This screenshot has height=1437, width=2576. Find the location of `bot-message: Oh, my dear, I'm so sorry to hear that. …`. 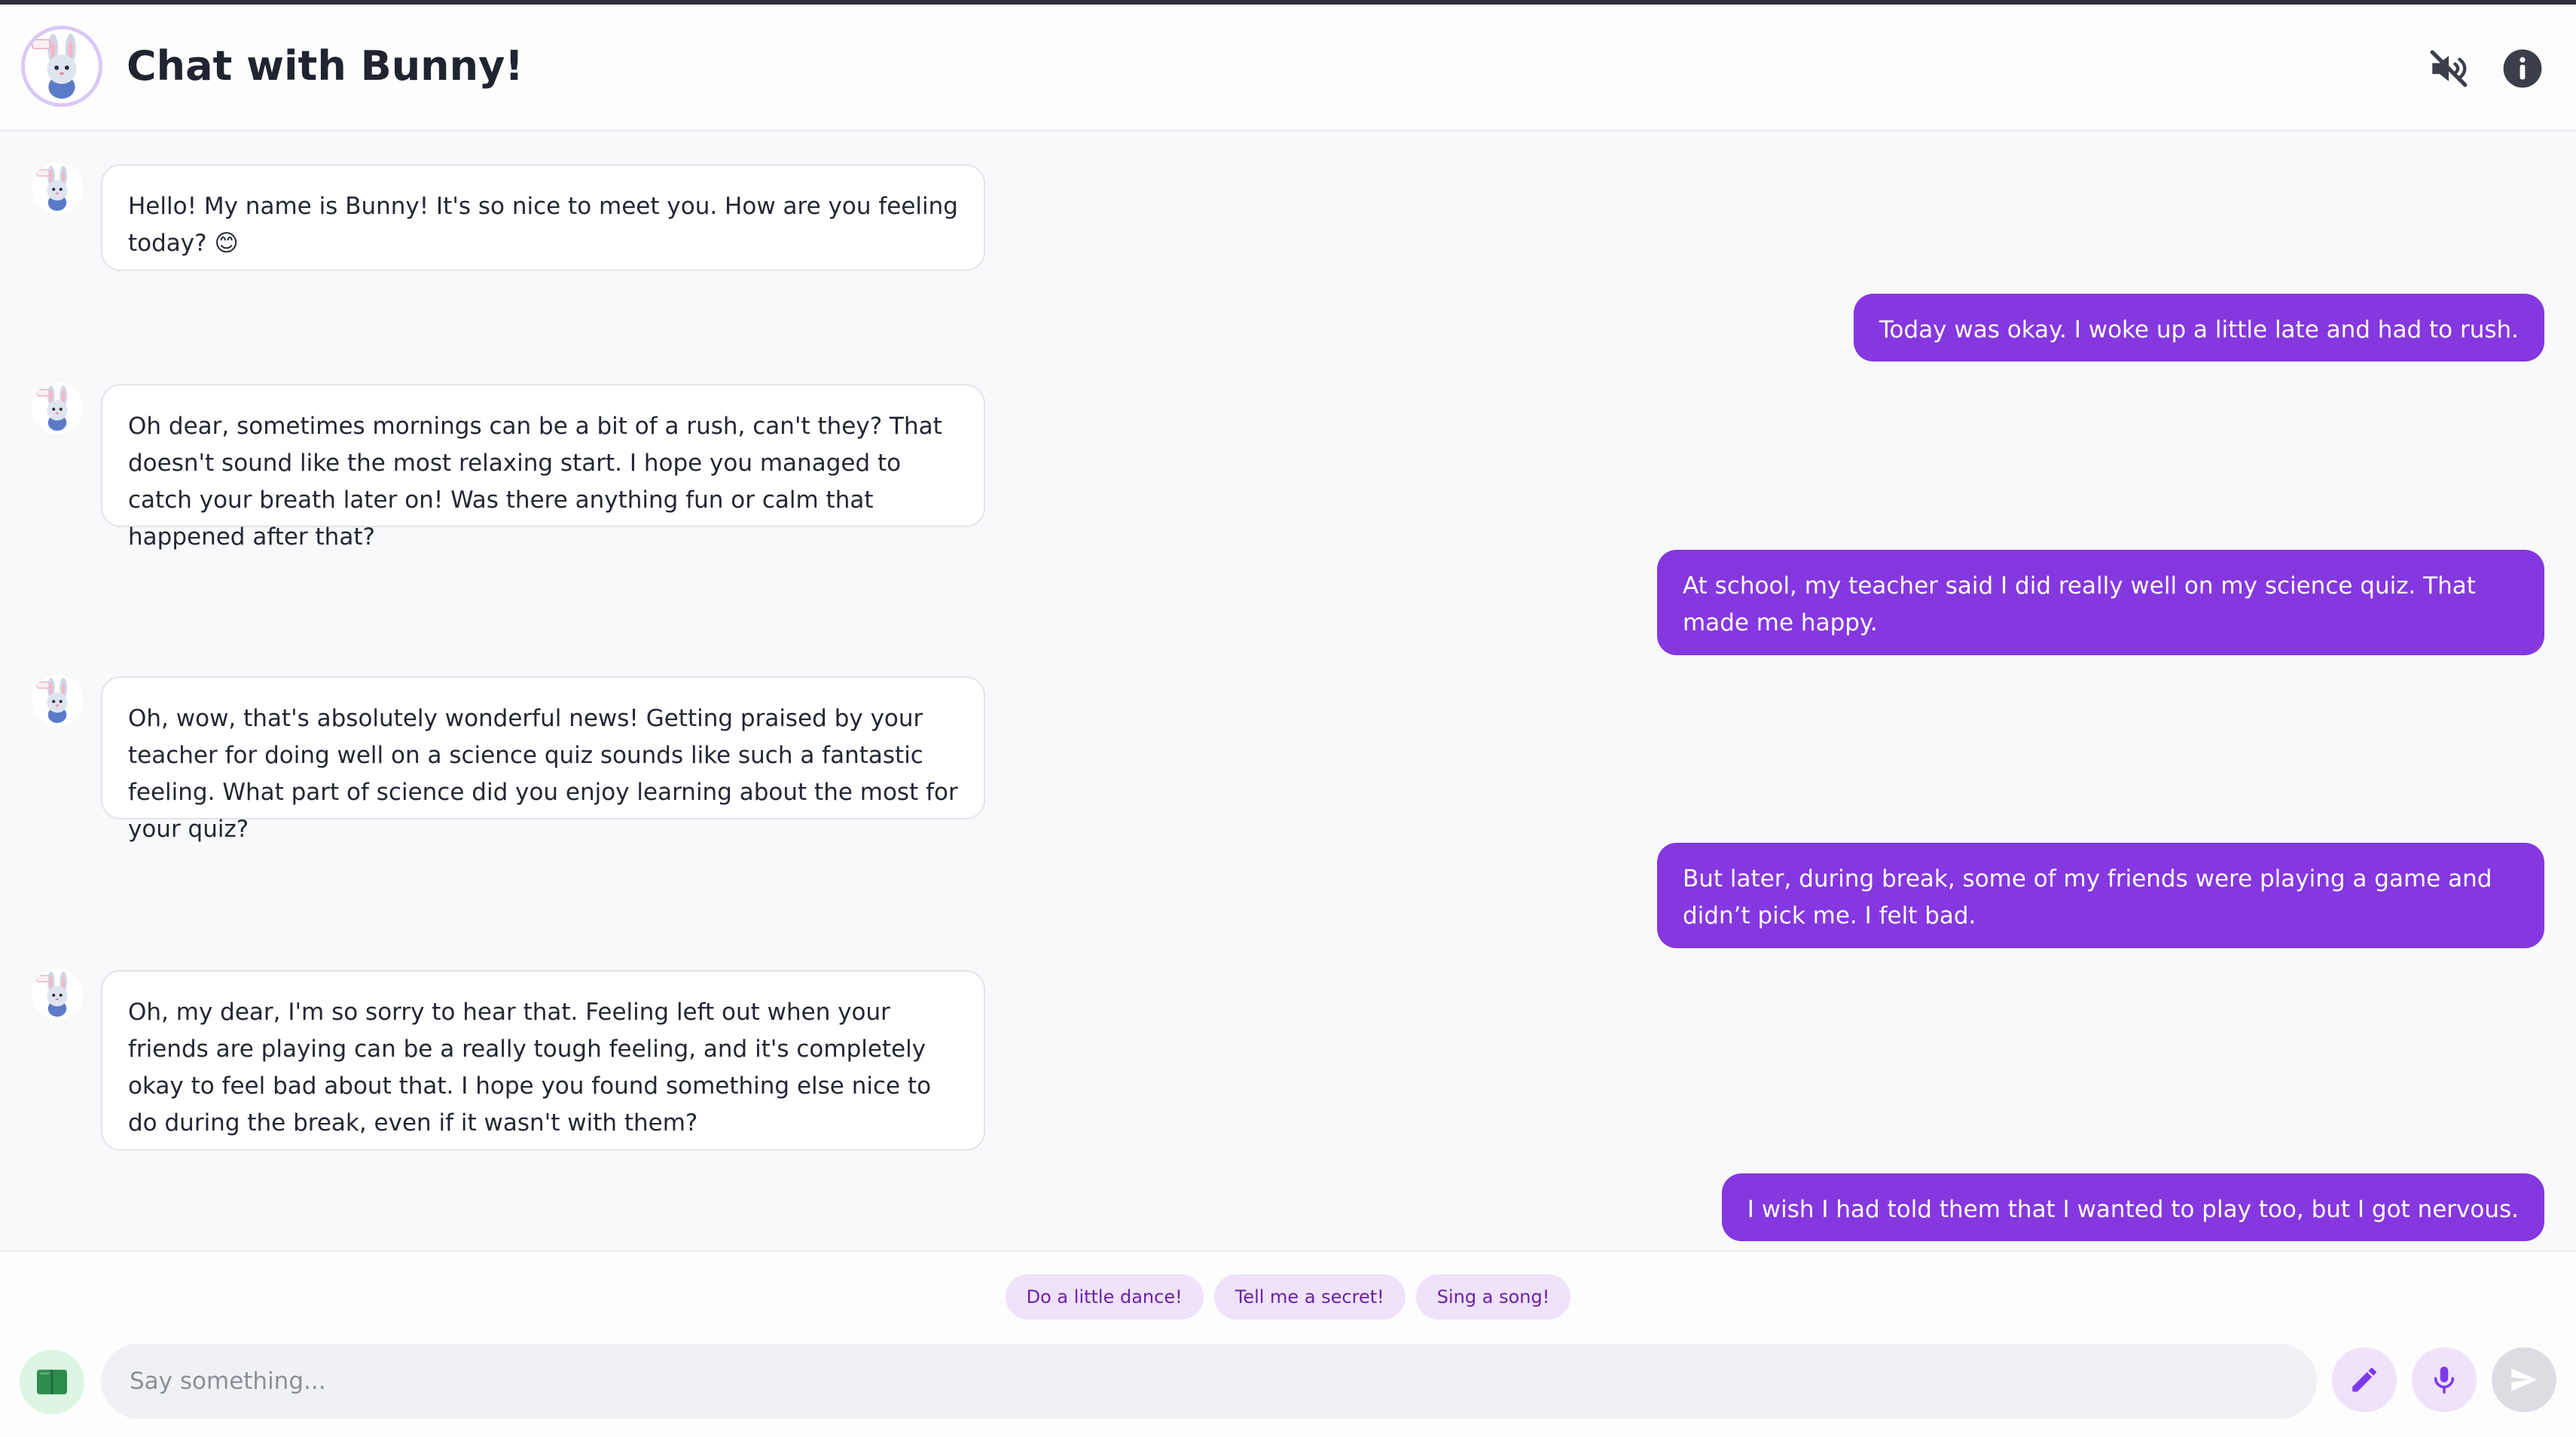

bot-message: Oh, my dear, I'm so sorry to hear that. … is located at coordinates (543, 1060).